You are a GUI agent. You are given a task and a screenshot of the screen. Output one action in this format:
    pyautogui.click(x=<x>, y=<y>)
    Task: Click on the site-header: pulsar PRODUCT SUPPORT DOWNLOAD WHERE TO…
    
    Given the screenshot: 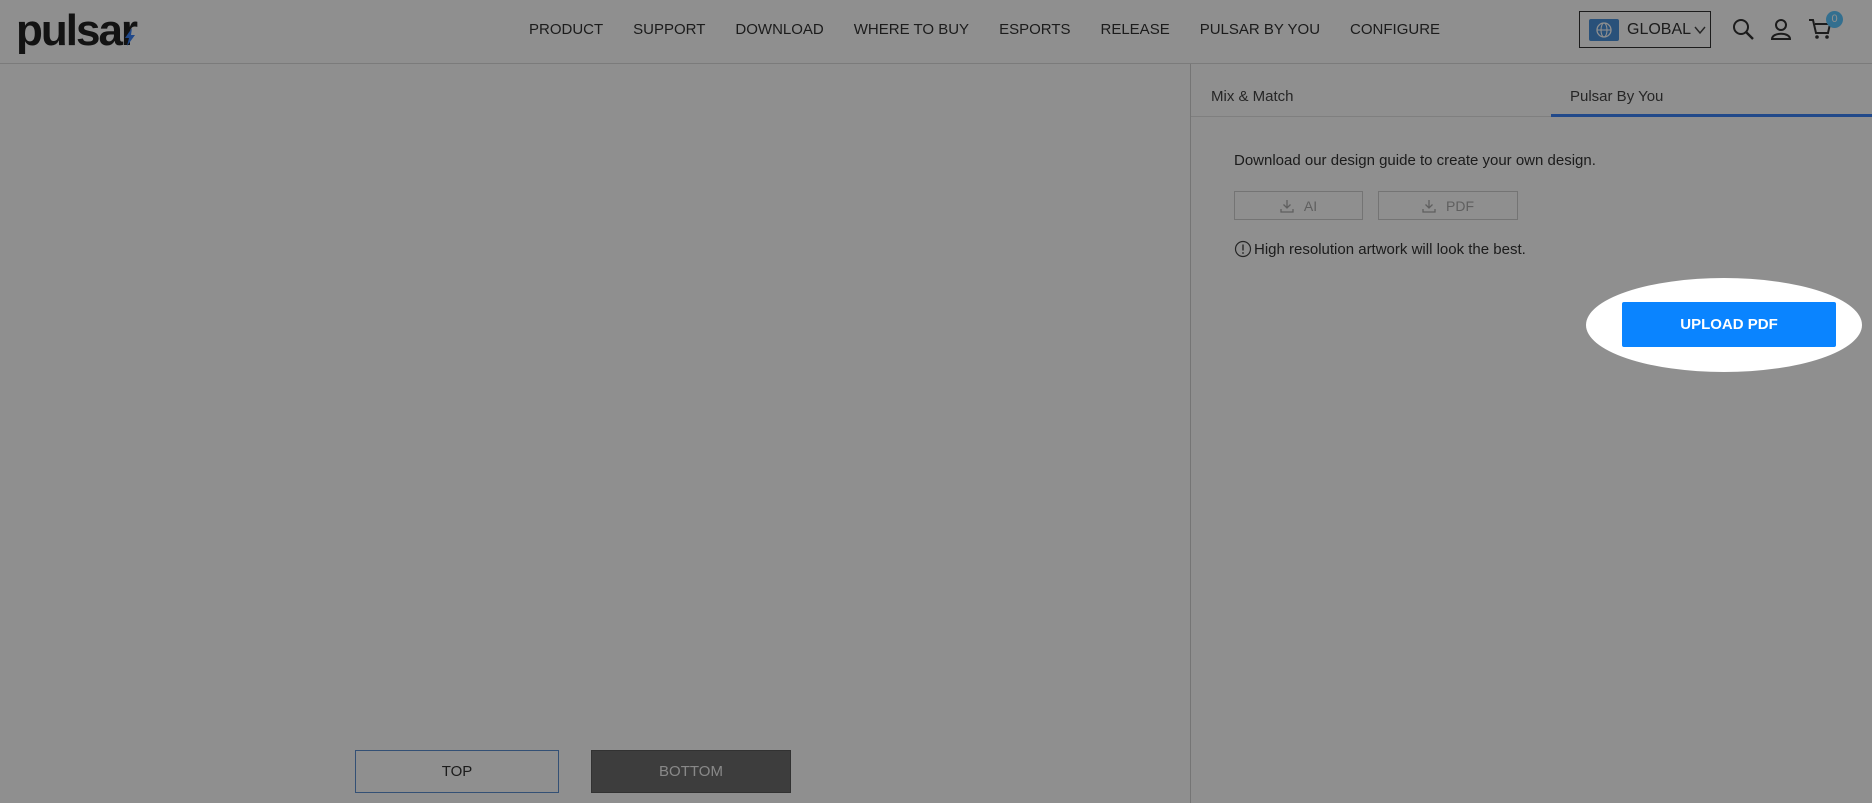 What is the action you would take?
    pyautogui.click(x=936, y=32)
    